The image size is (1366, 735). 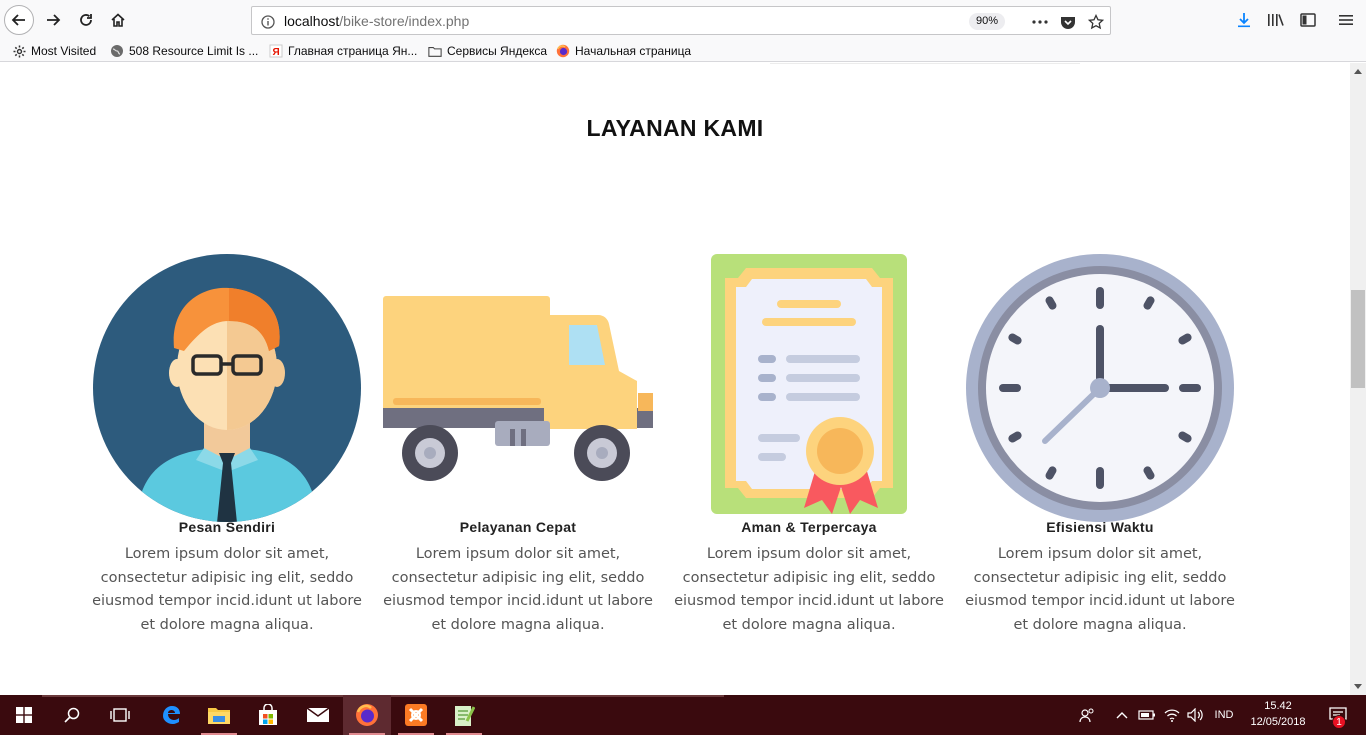 What do you see at coordinates (1339, 722) in the screenshot?
I see `notification-badge: 1` at bounding box center [1339, 722].